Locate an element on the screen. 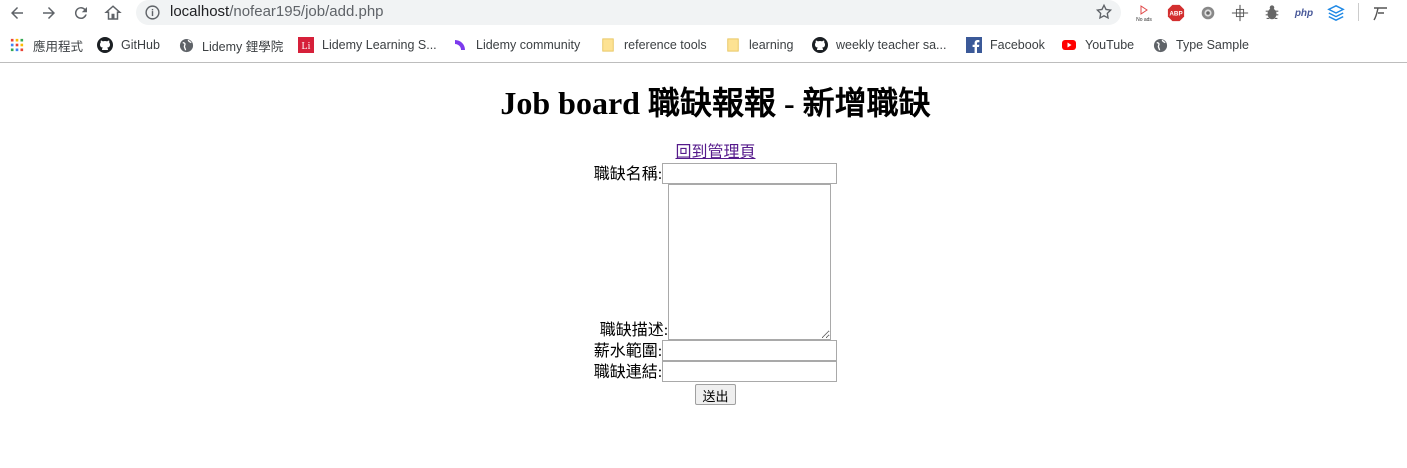 This screenshot has width=1407, height=468. bookmark-label: Type Sample is located at coordinates (1212, 45).